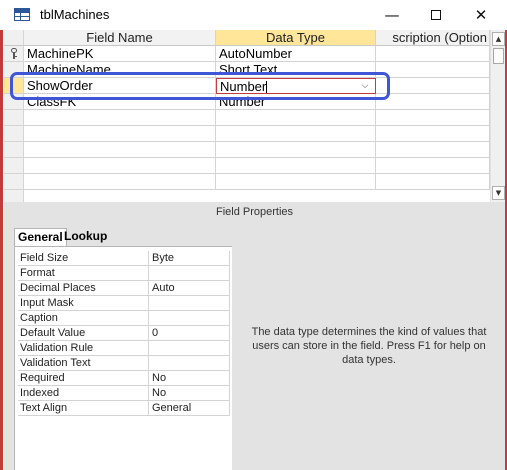  What do you see at coordinates (189, 333) in the screenshot?
I see `property-value: 0` at bounding box center [189, 333].